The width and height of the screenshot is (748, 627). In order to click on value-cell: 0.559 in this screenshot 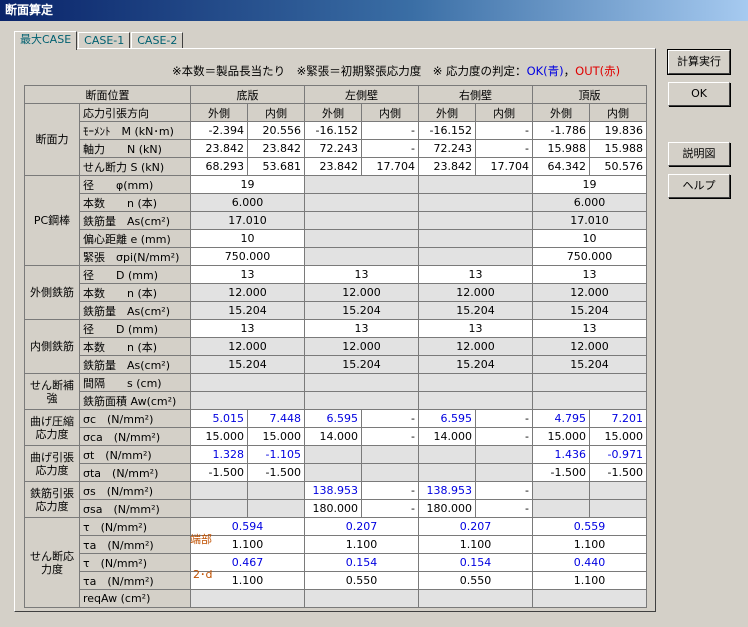, I will do `click(589, 526)`.